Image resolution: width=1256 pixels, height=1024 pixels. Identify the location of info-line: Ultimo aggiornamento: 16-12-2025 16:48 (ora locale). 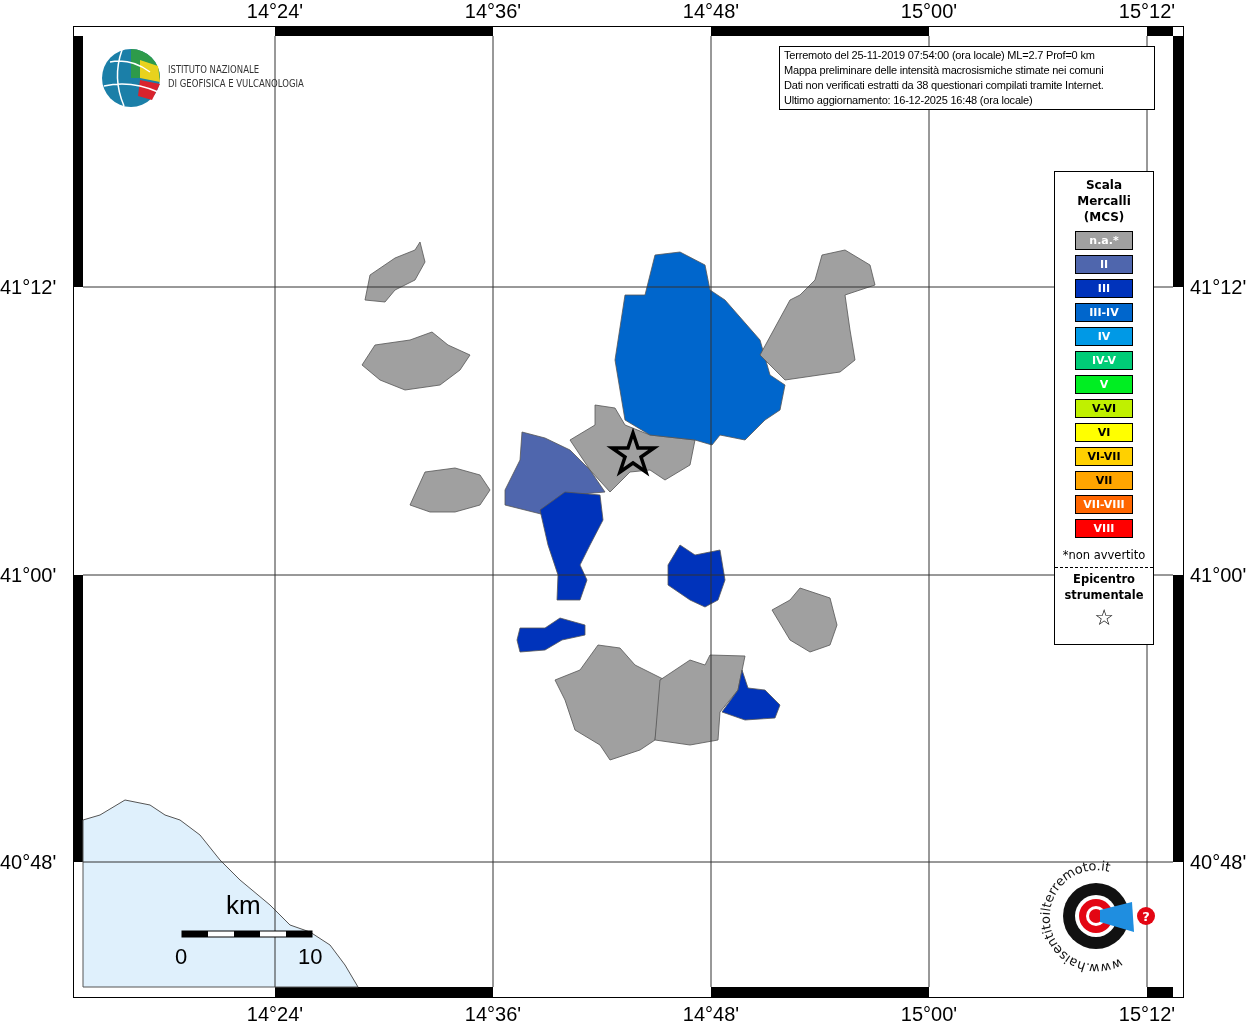
(909, 100).